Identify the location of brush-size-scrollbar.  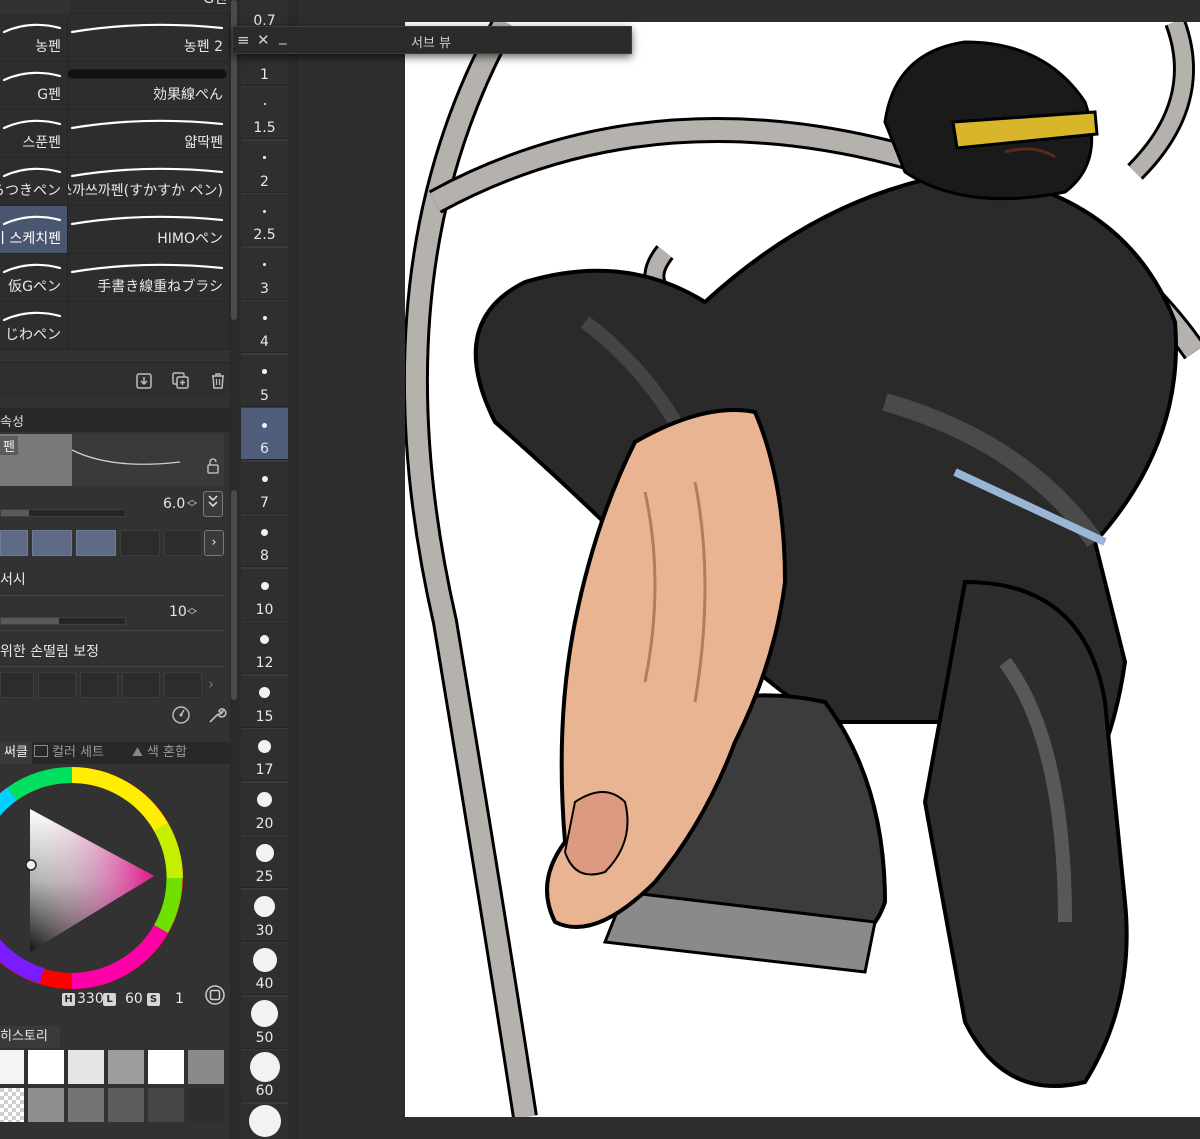
(294, 569).